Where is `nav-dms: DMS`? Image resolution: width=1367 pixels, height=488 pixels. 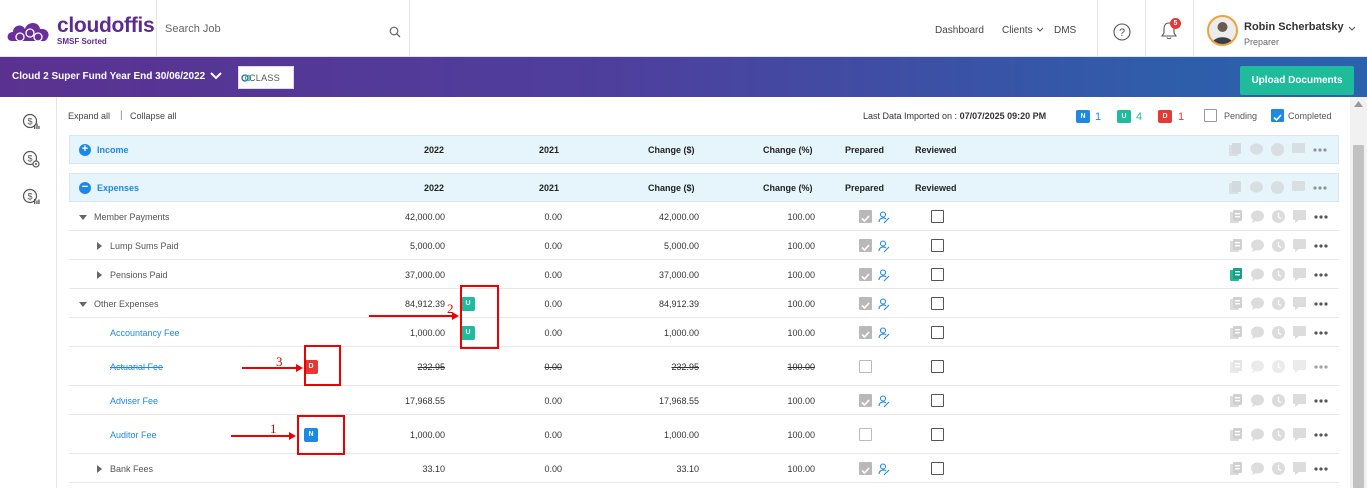 nav-dms: DMS is located at coordinates (1065, 30).